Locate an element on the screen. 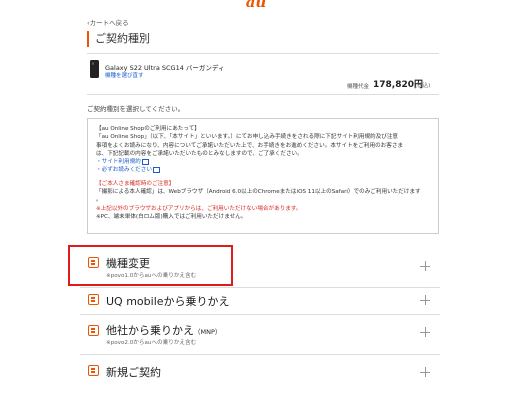  option-new-contract: 新規ご契約 is located at coordinates (260, 376).